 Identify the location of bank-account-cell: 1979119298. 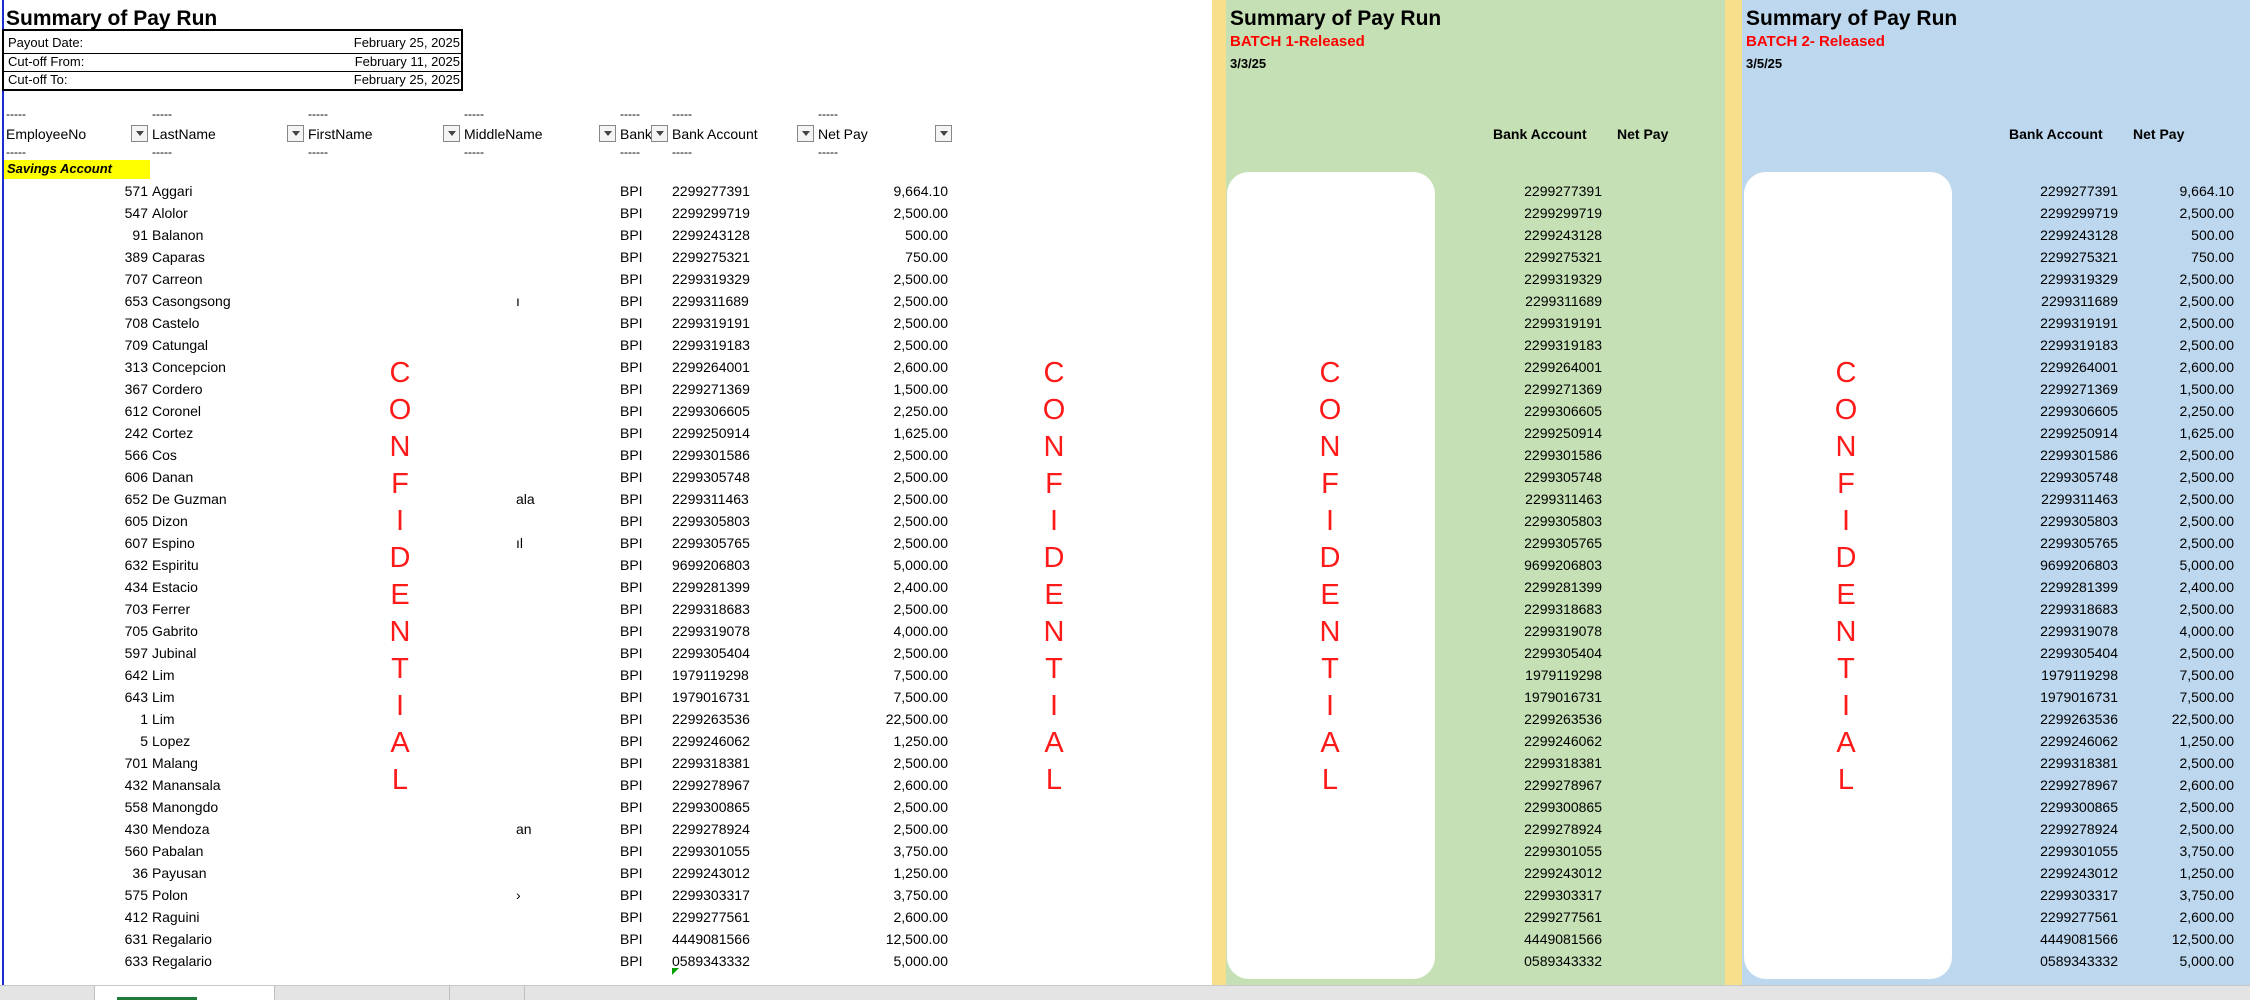
(710, 675).